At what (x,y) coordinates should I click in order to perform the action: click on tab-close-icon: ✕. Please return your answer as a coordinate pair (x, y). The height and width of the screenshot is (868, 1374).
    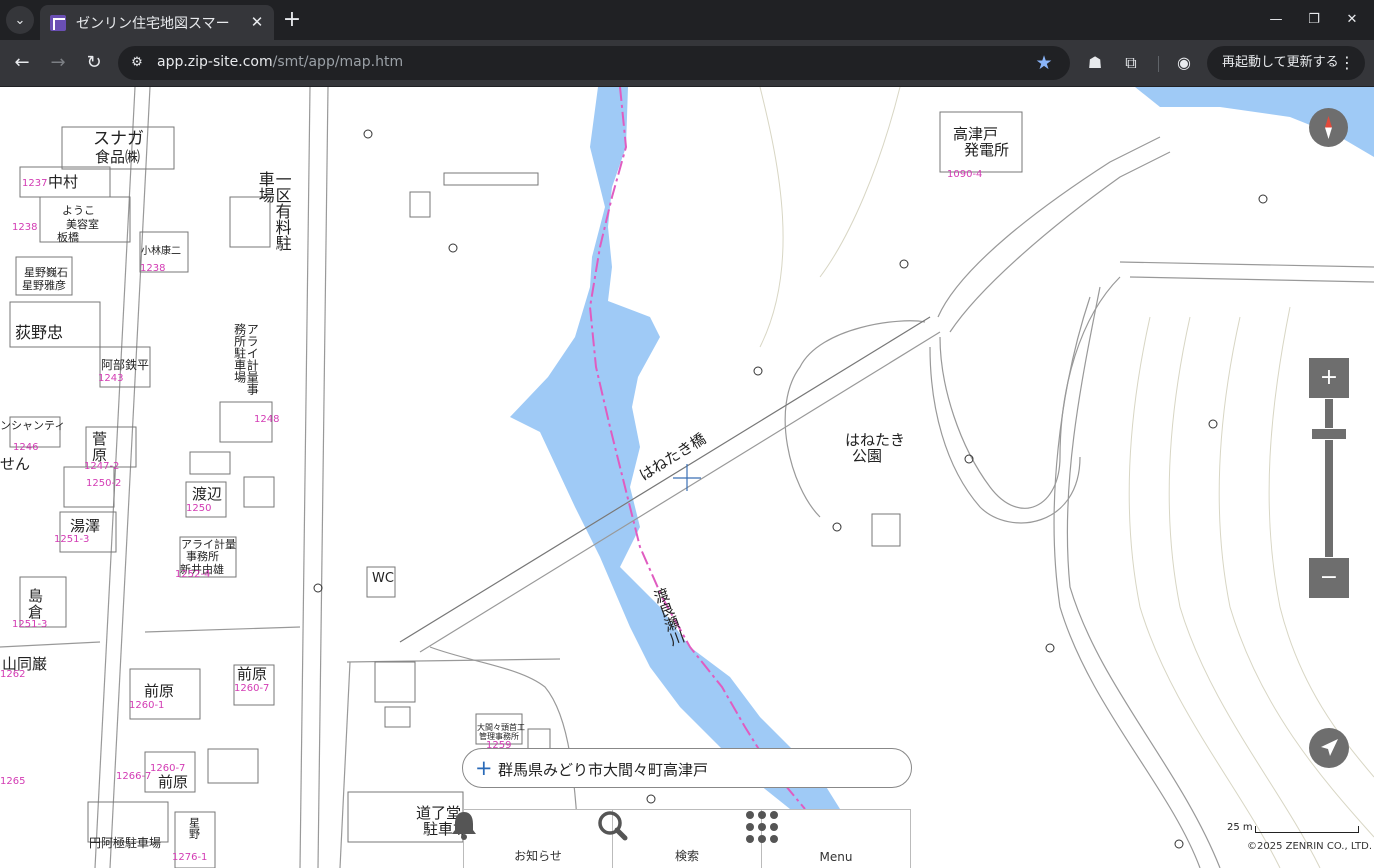
    Looking at the image, I should click on (257, 22).